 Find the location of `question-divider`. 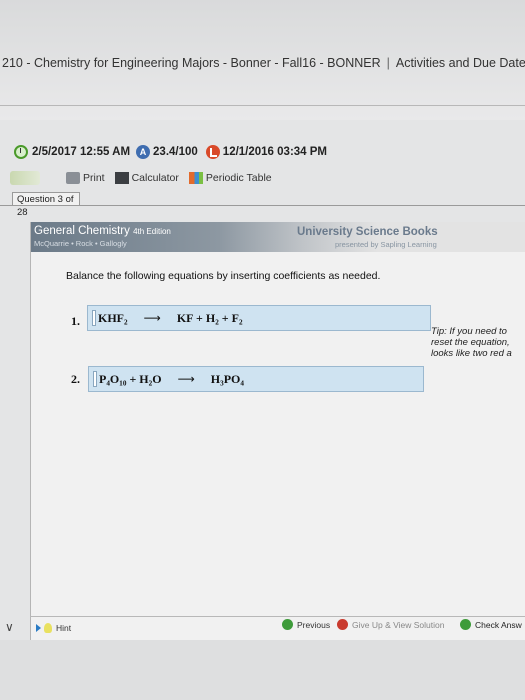

question-divider is located at coordinates (262, 205).